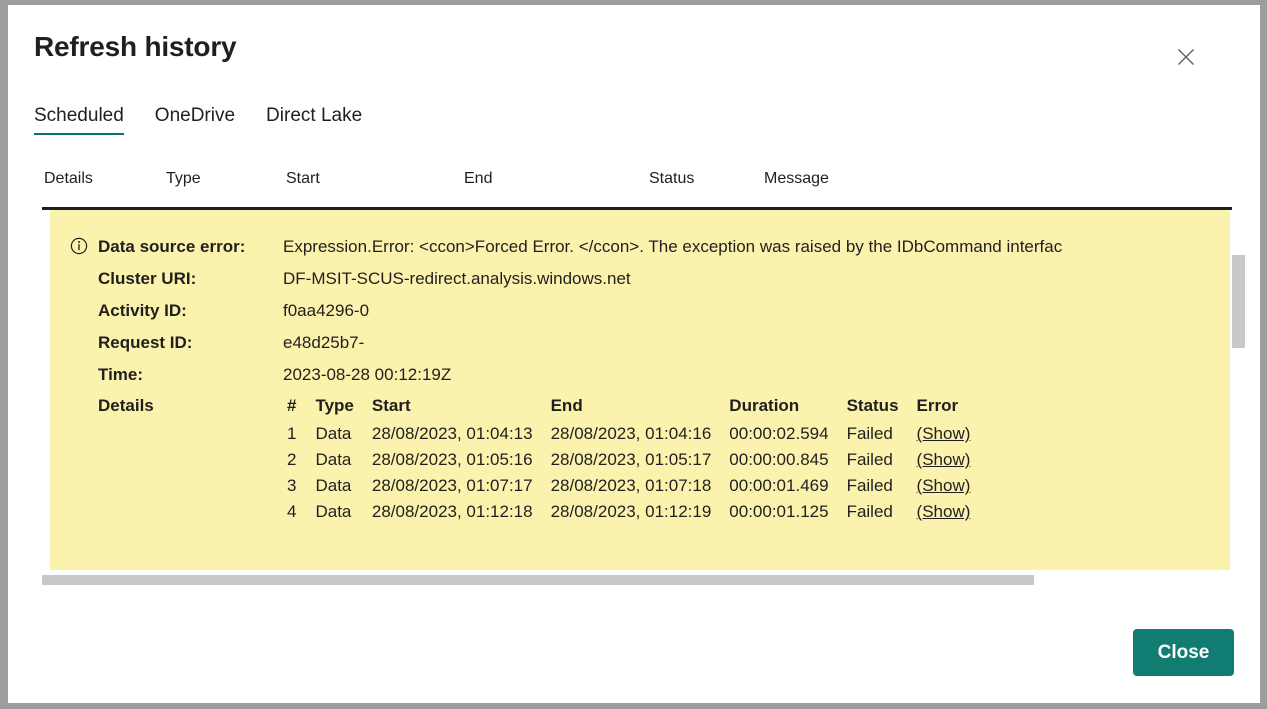  I want to click on cell-end: 28/08/2023, 01:05:17, so click(631, 459).